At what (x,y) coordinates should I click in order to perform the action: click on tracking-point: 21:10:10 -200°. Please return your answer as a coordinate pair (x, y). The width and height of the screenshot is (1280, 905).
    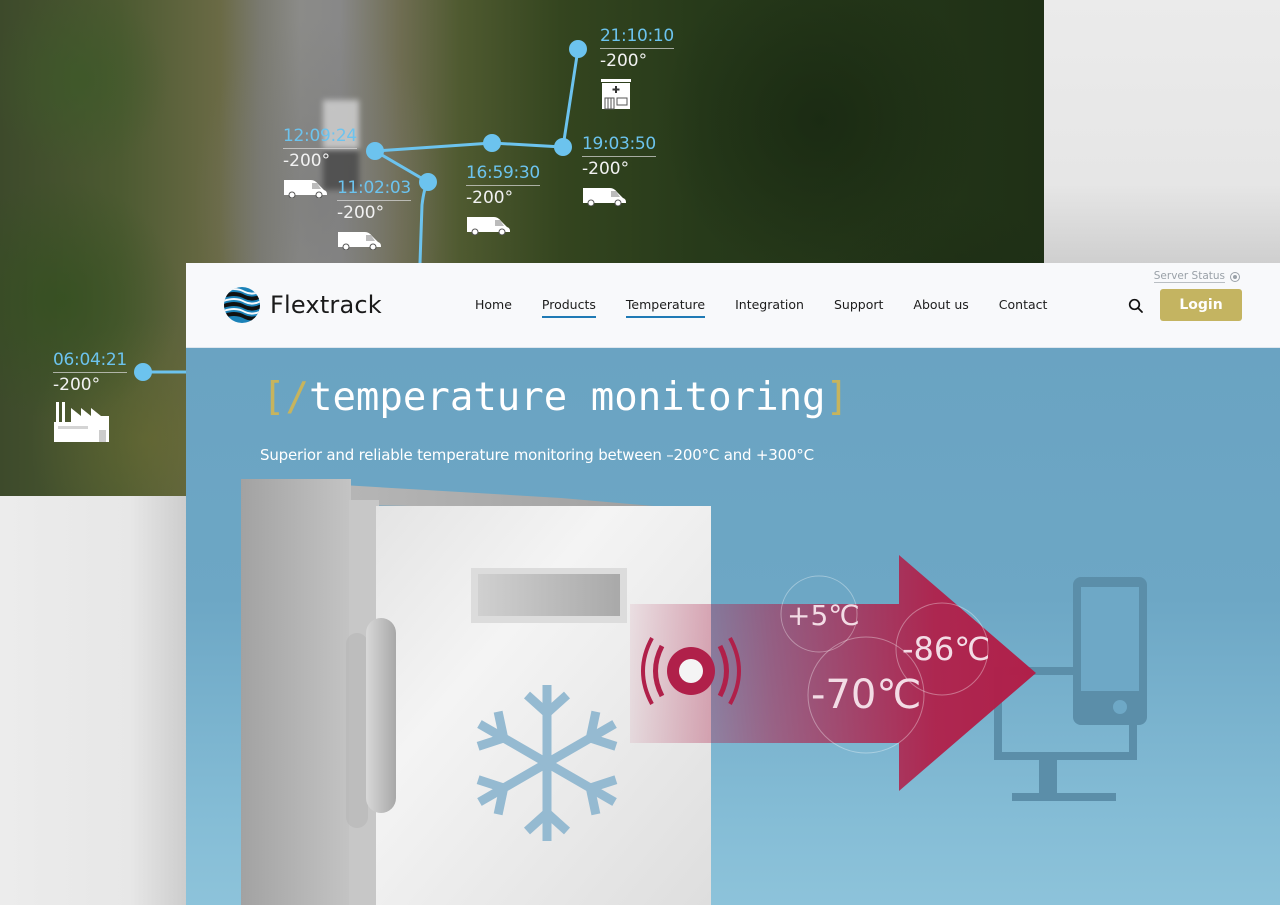
    Looking at the image, I should click on (637, 68).